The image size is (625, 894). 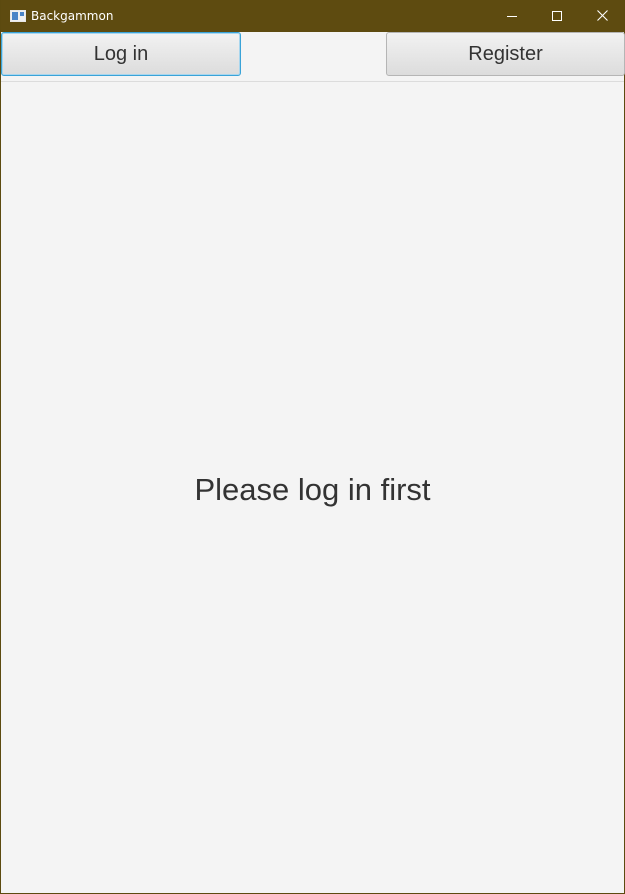 What do you see at coordinates (312, 16) in the screenshot?
I see `title-bar: Backgammon` at bounding box center [312, 16].